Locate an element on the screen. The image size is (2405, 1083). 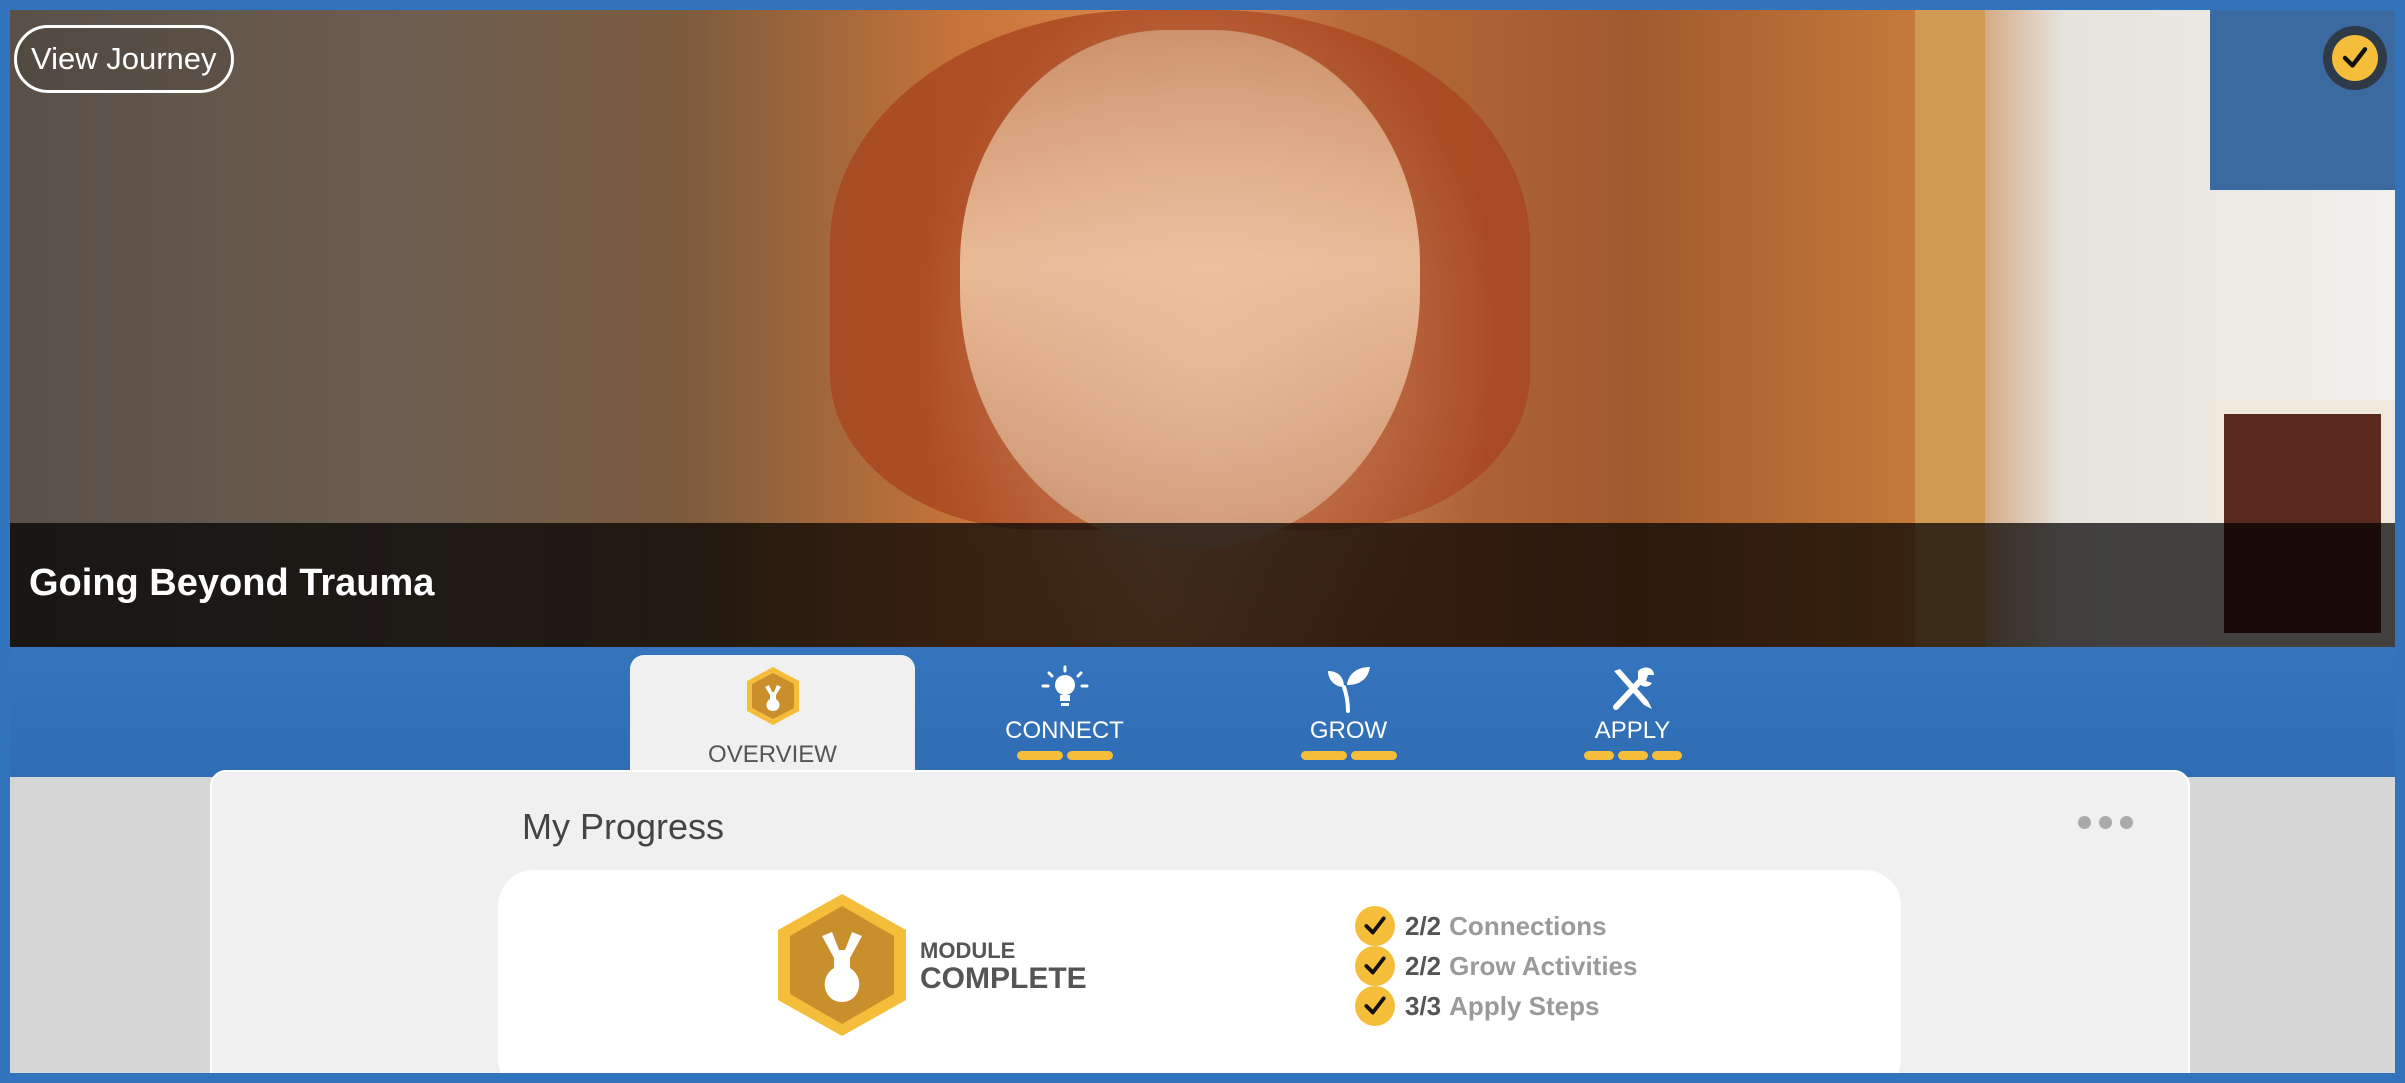
stat-label: Connections is located at coordinates (1528, 925).